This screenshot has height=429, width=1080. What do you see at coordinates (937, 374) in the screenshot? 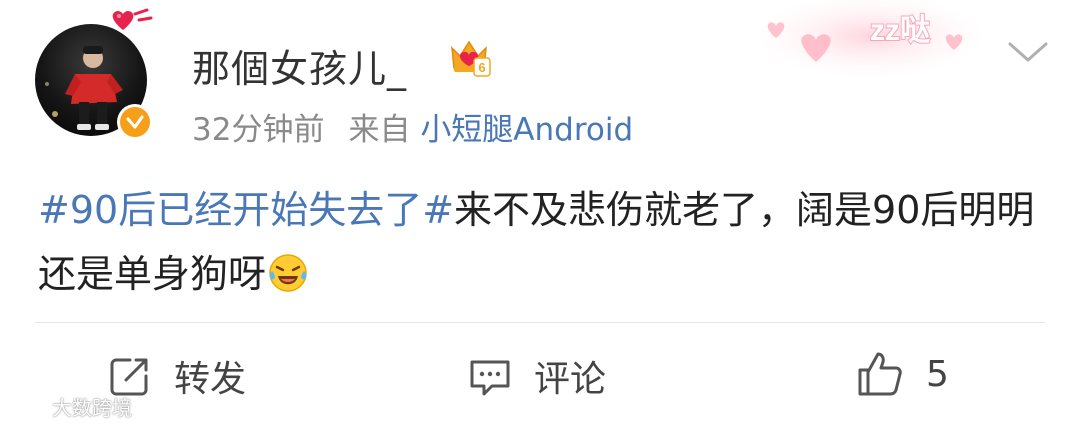
I see `like-count: 5` at bounding box center [937, 374].